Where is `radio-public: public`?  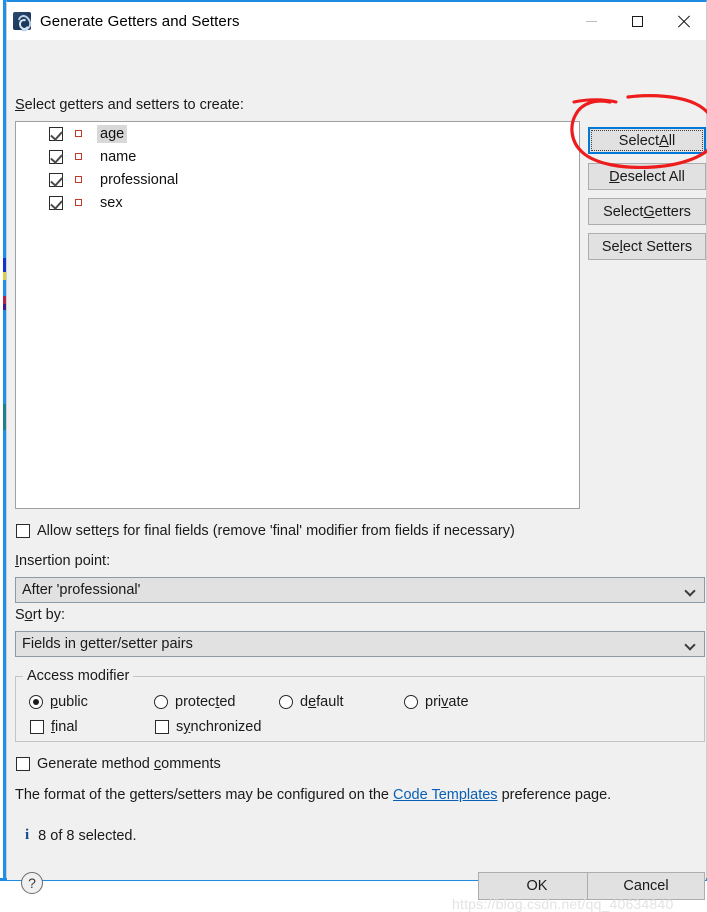 radio-public: public is located at coordinates (58, 702).